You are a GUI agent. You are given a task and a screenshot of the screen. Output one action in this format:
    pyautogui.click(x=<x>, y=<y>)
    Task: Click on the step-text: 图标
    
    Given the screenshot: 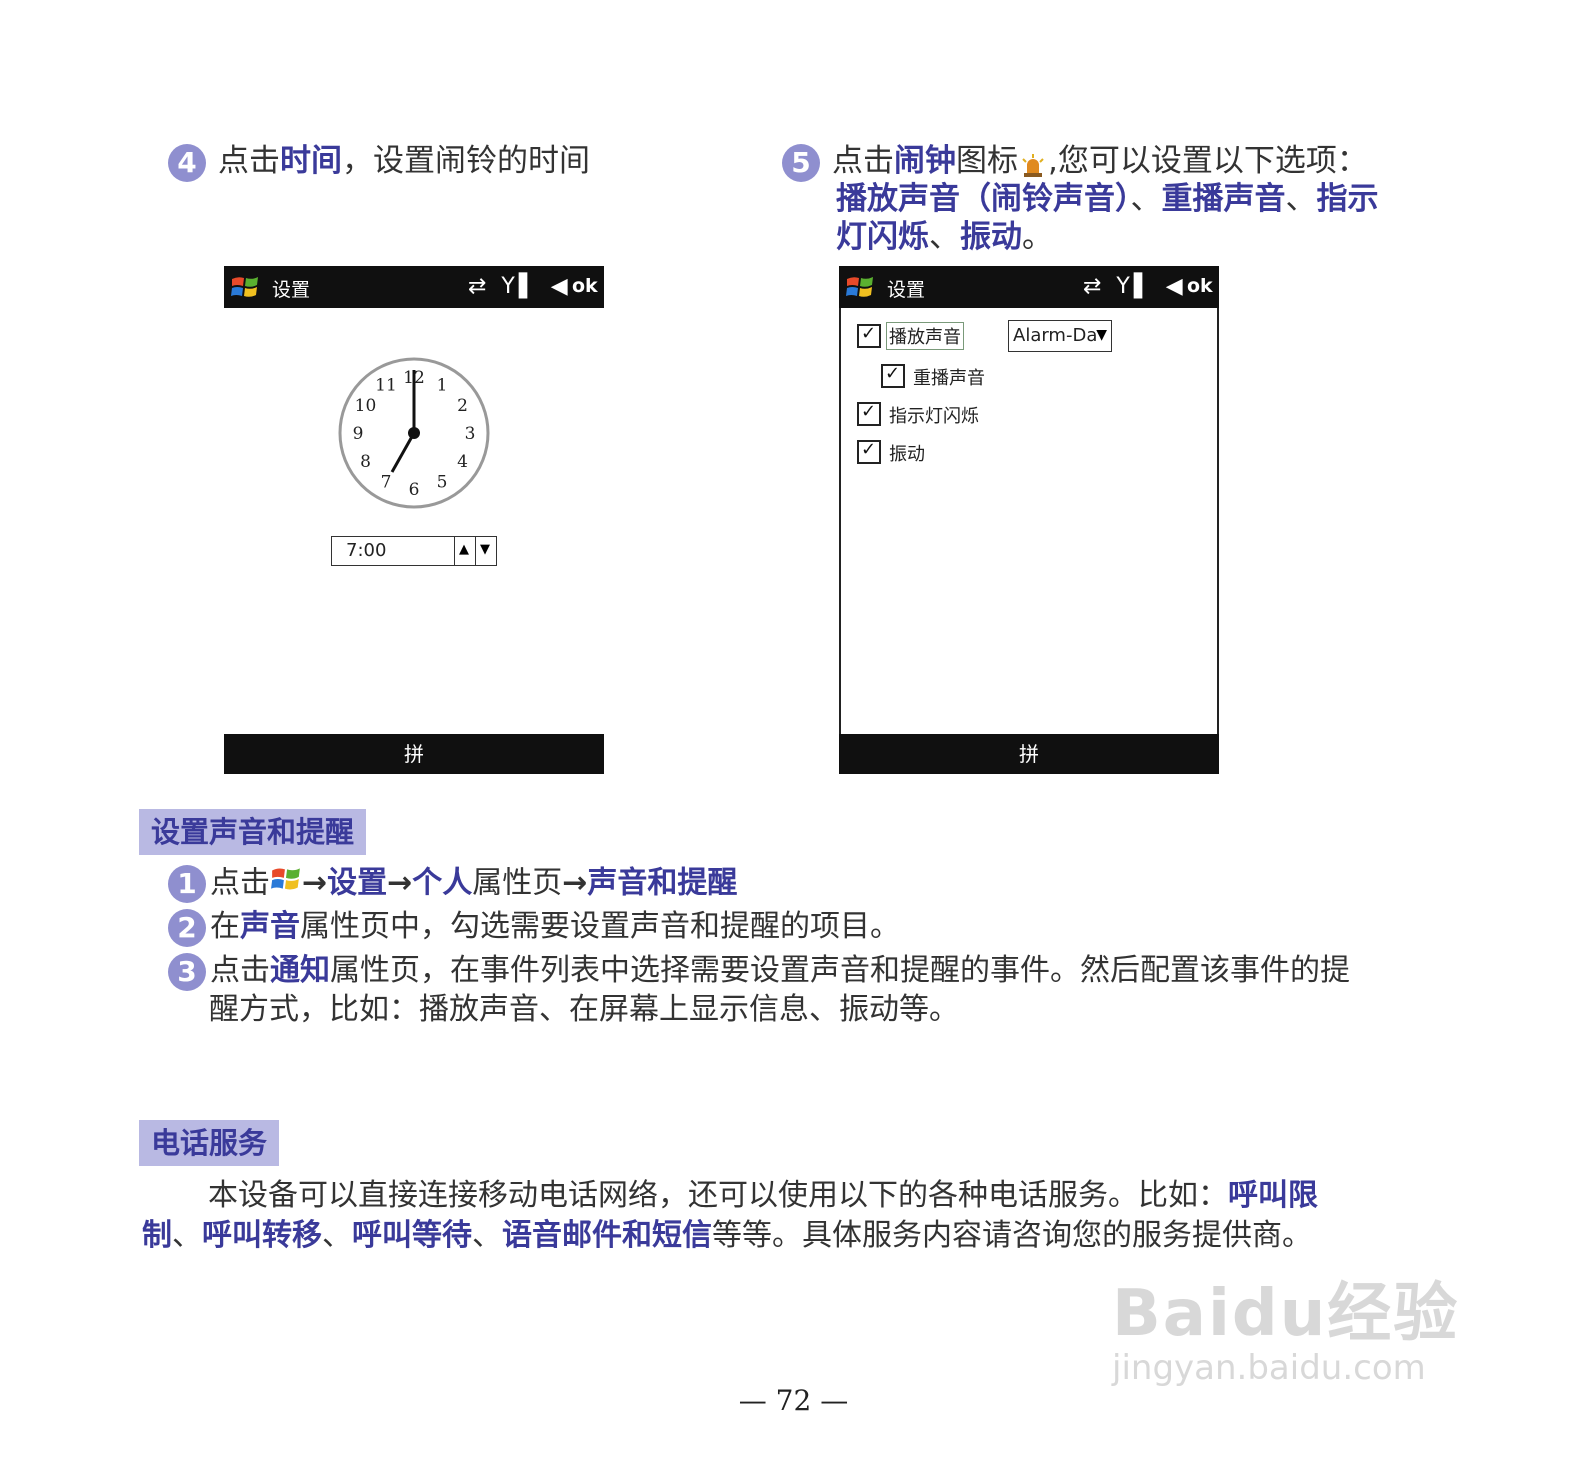 What is the action you would take?
    pyautogui.click(x=987, y=161)
    